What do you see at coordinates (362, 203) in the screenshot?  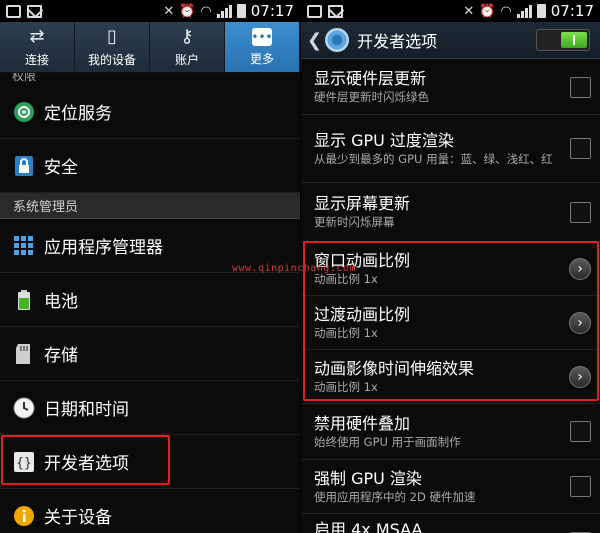 I see `setting-title: 显示屏幕更新` at bounding box center [362, 203].